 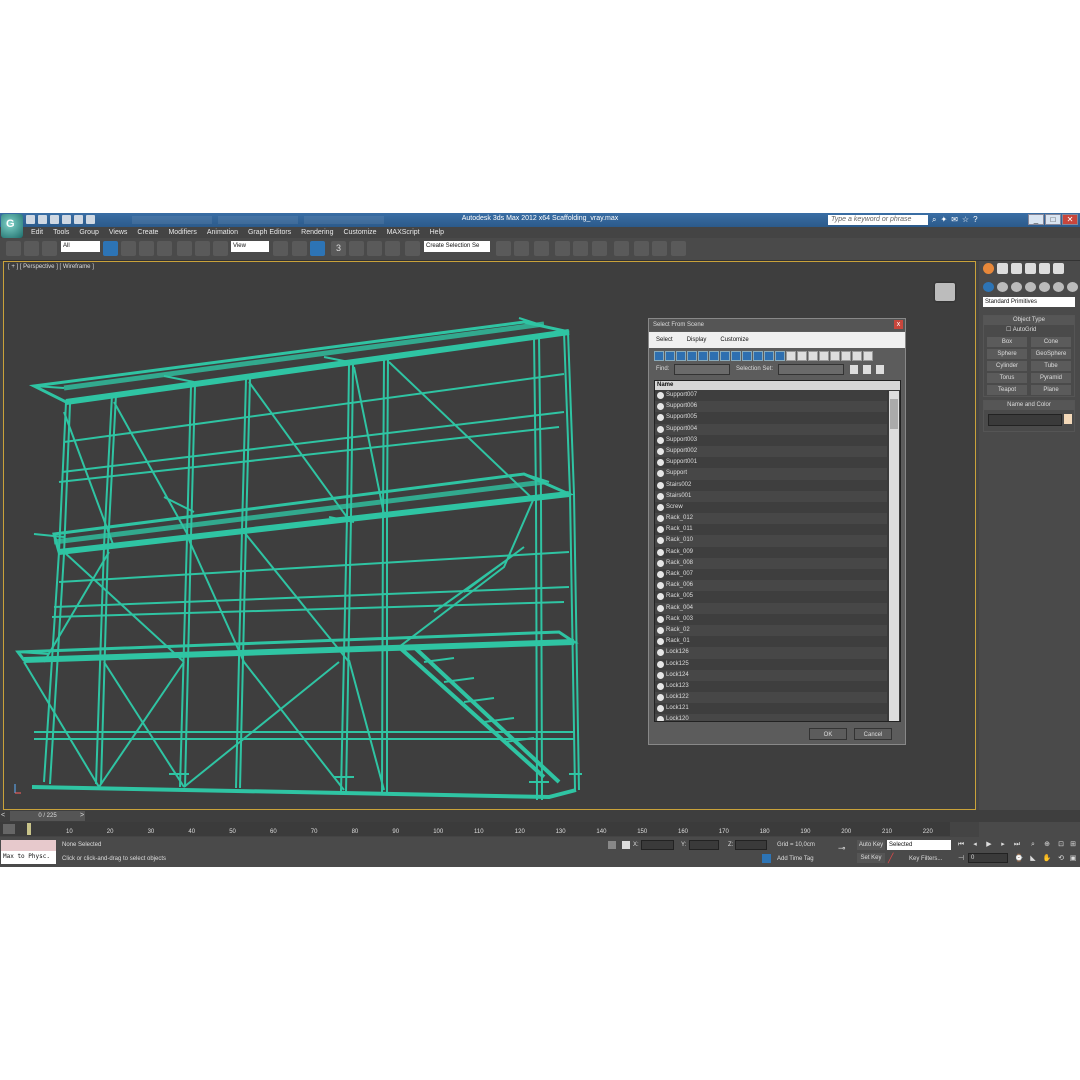 I want to click on list-item: Support003, so click(x=771, y=440).